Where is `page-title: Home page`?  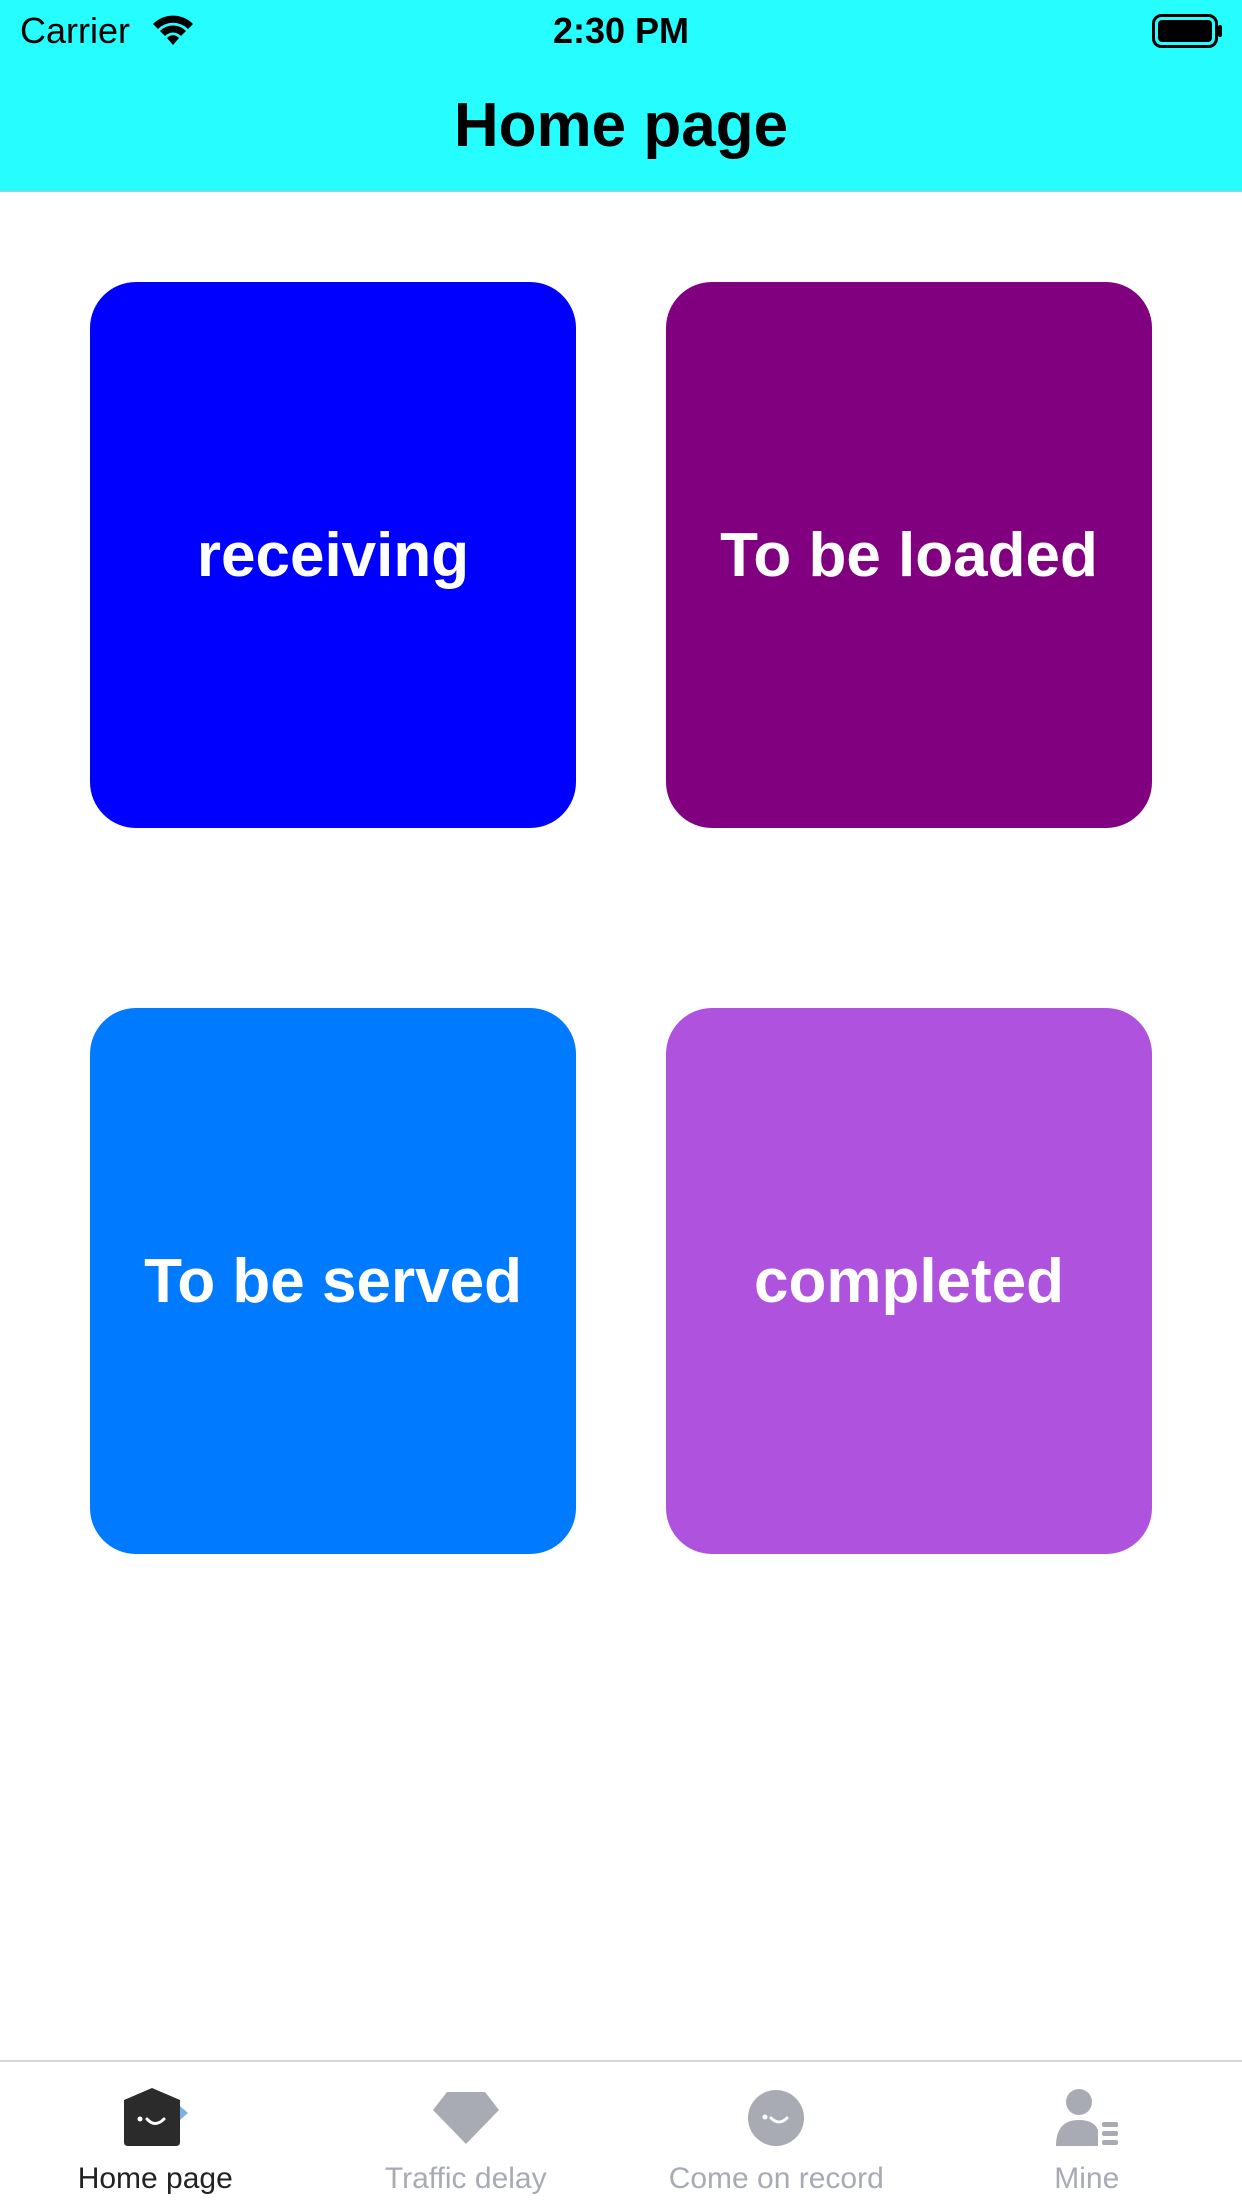 page-title: Home page is located at coordinates (621, 125).